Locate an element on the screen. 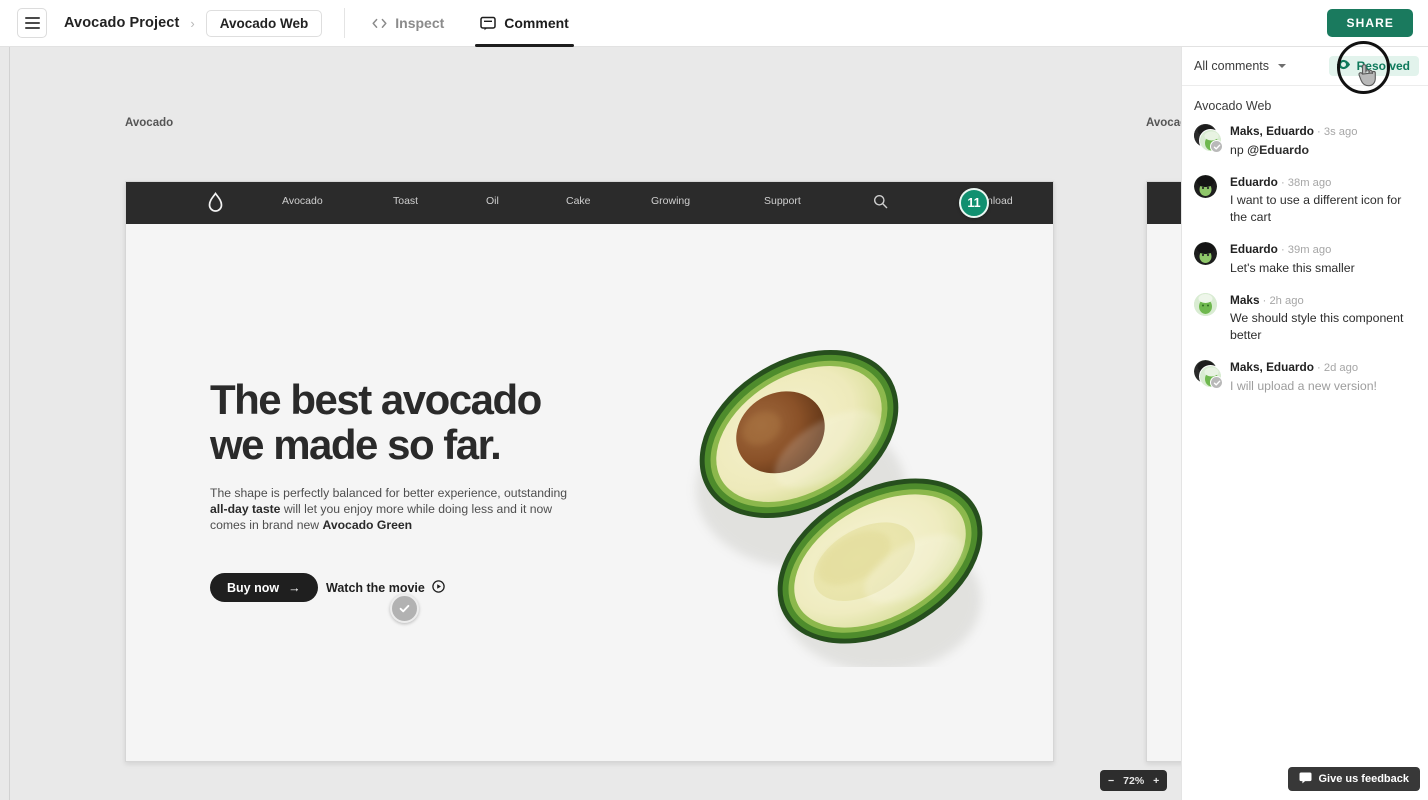 This screenshot has width=1428, height=800. avocado-halves-image is located at coordinates (831, 492).